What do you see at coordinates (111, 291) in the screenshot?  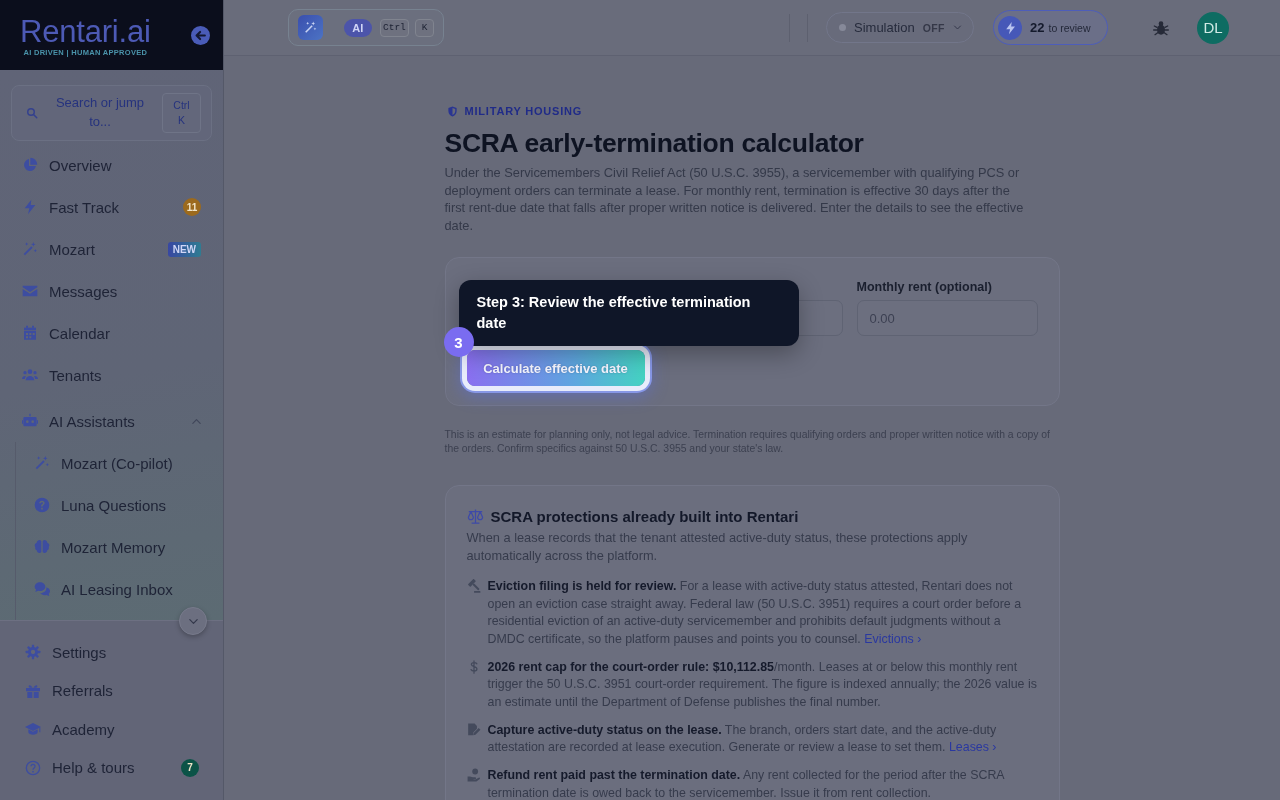 I see `nav-item: Messages` at bounding box center [111, 291].